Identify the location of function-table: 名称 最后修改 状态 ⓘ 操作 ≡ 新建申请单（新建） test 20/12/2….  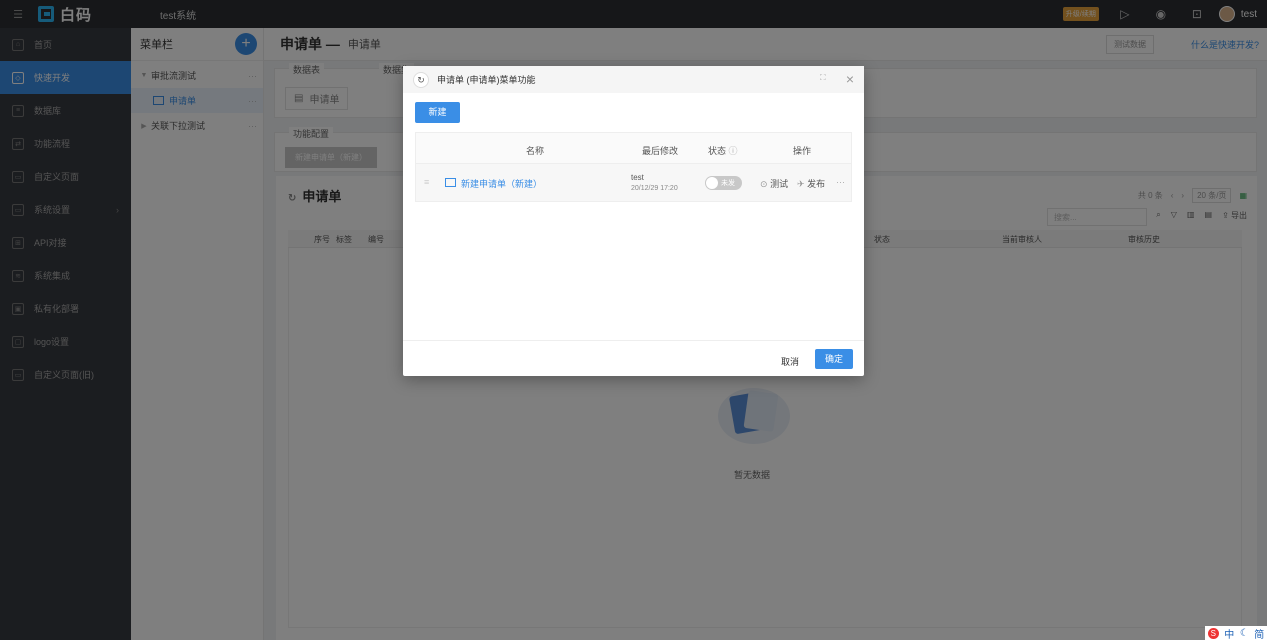
(633, 167).